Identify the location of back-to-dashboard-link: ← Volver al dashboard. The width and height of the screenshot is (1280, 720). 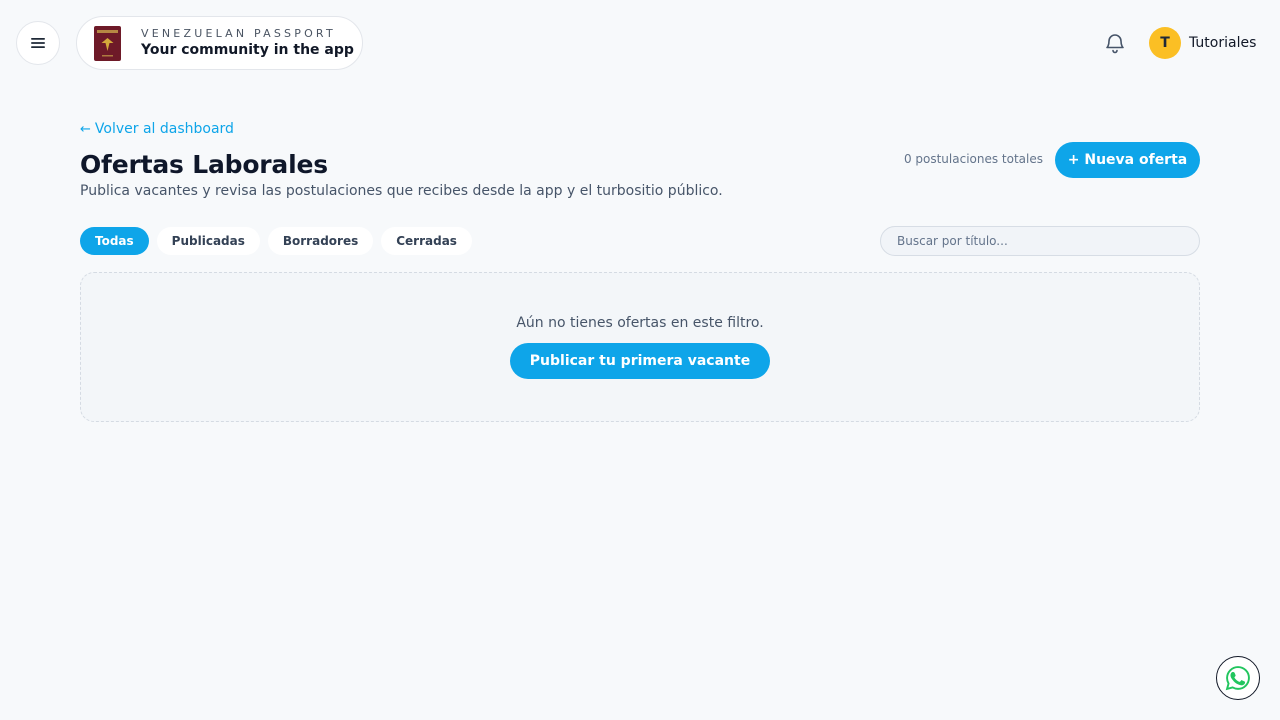
(157, 129).